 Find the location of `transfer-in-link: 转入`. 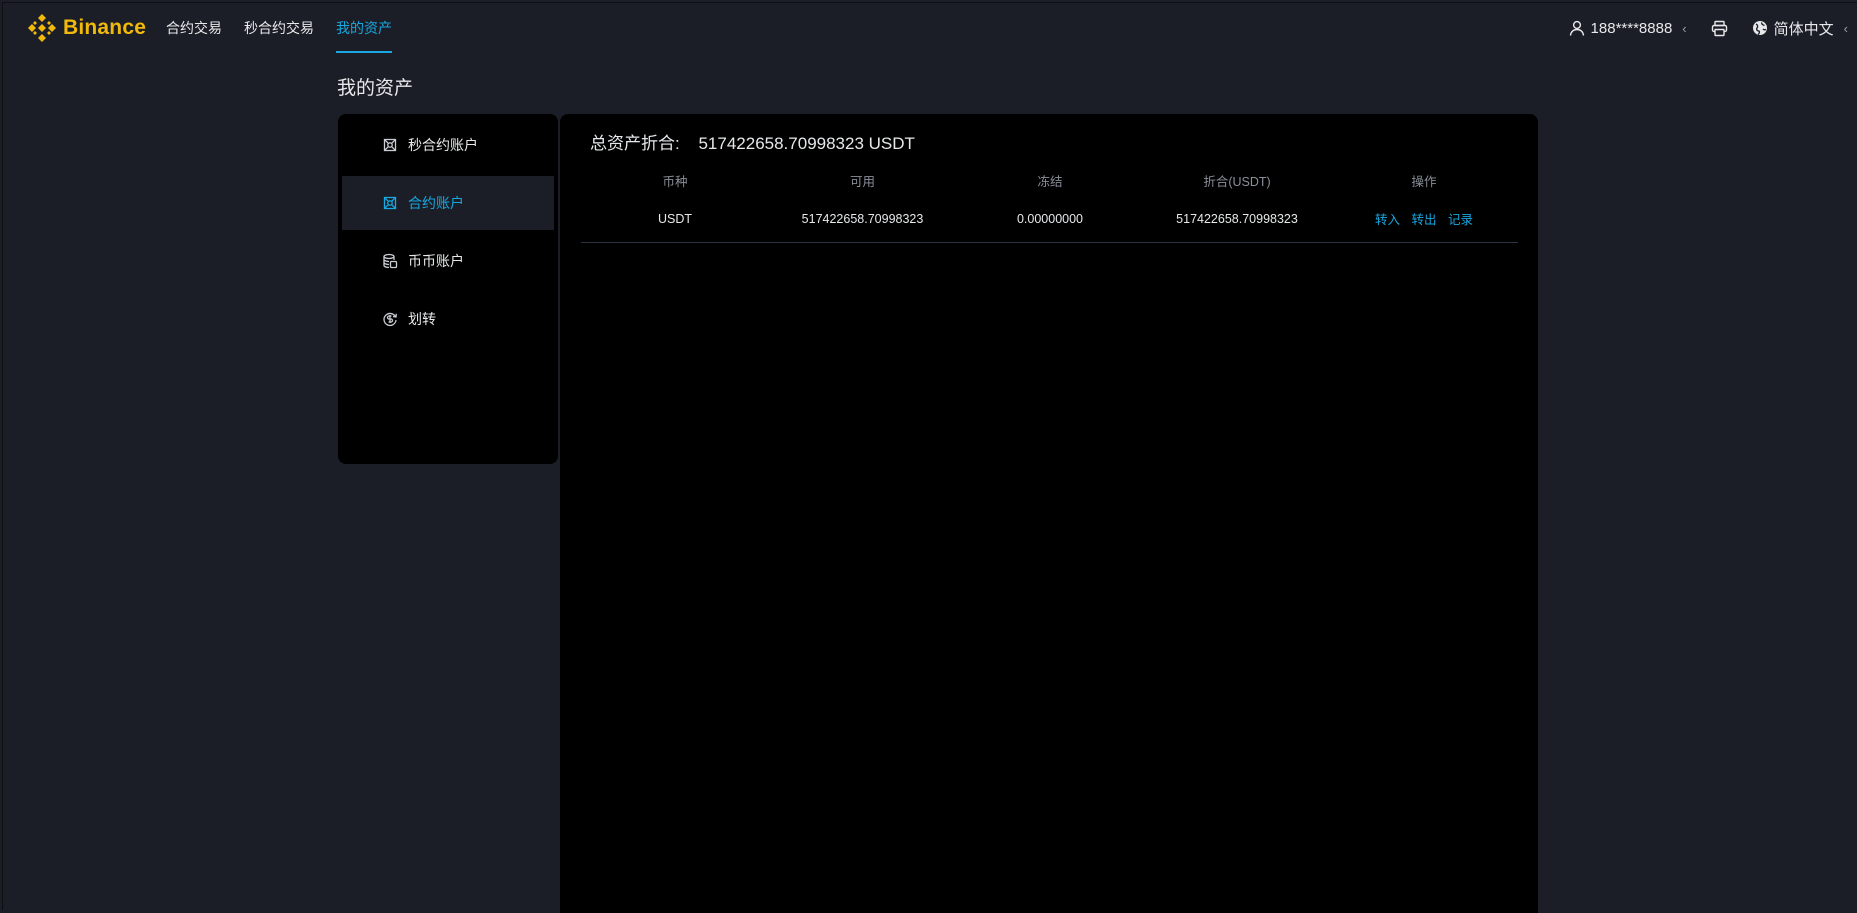

transfer-in-link: 转入 is located at coordinates (1387, 220).